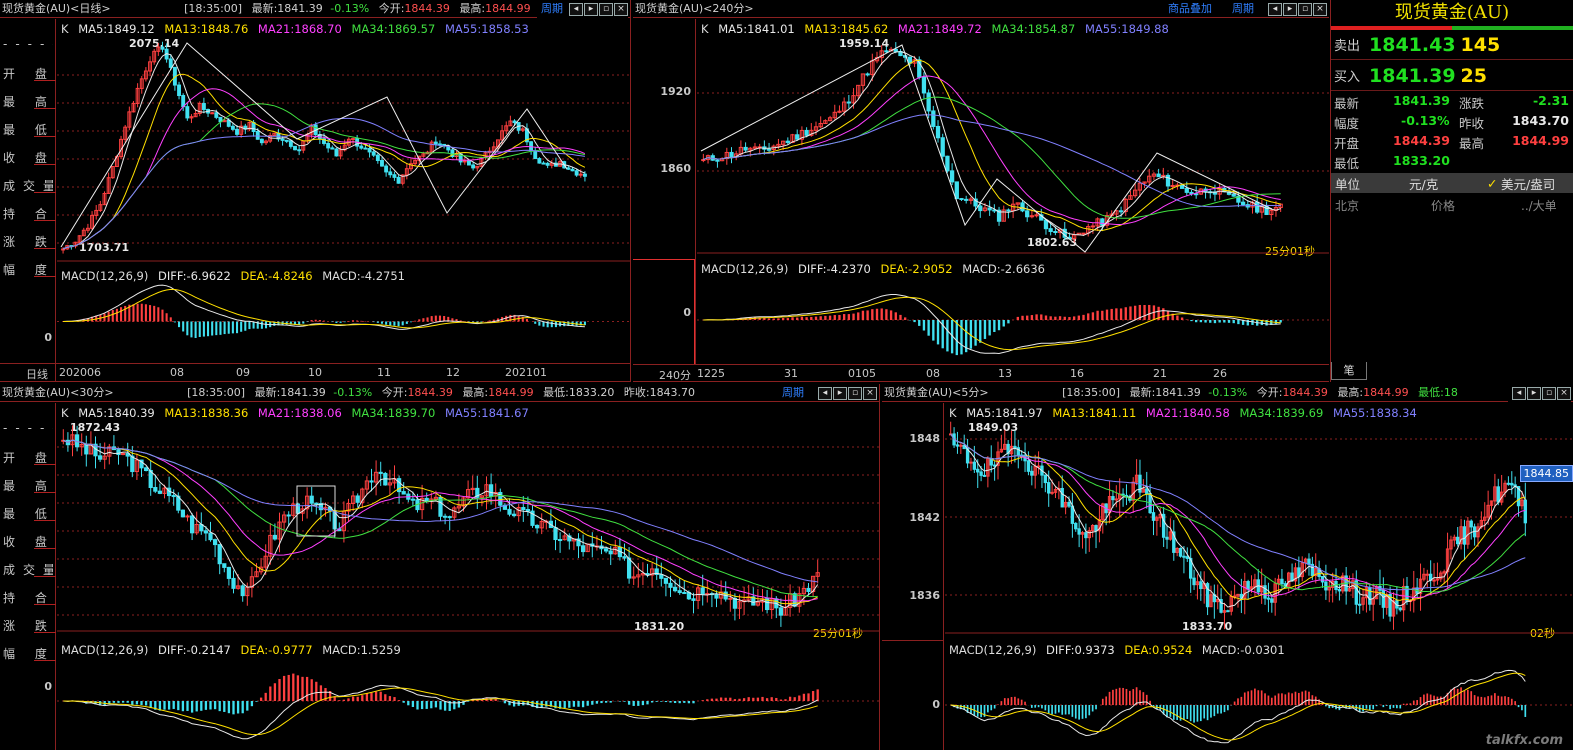 This screenshot has width=1573, height=750. Describe the element at coordinates (576, 9) in the screenshot. I see `daily-prev-icon: ◂` at that location.